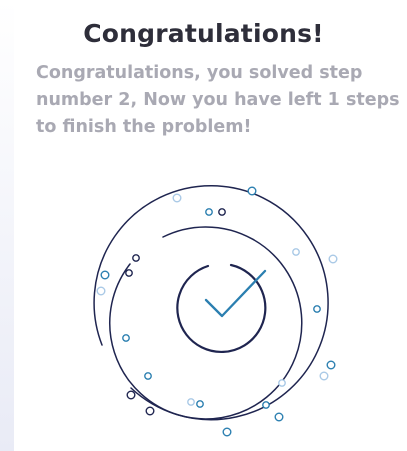 The height and width of the screenshot is (451, 407). Describe the element at coordinates (203, 33) in the screenshot. I see `dialog-title: Congratulations!` at that location.